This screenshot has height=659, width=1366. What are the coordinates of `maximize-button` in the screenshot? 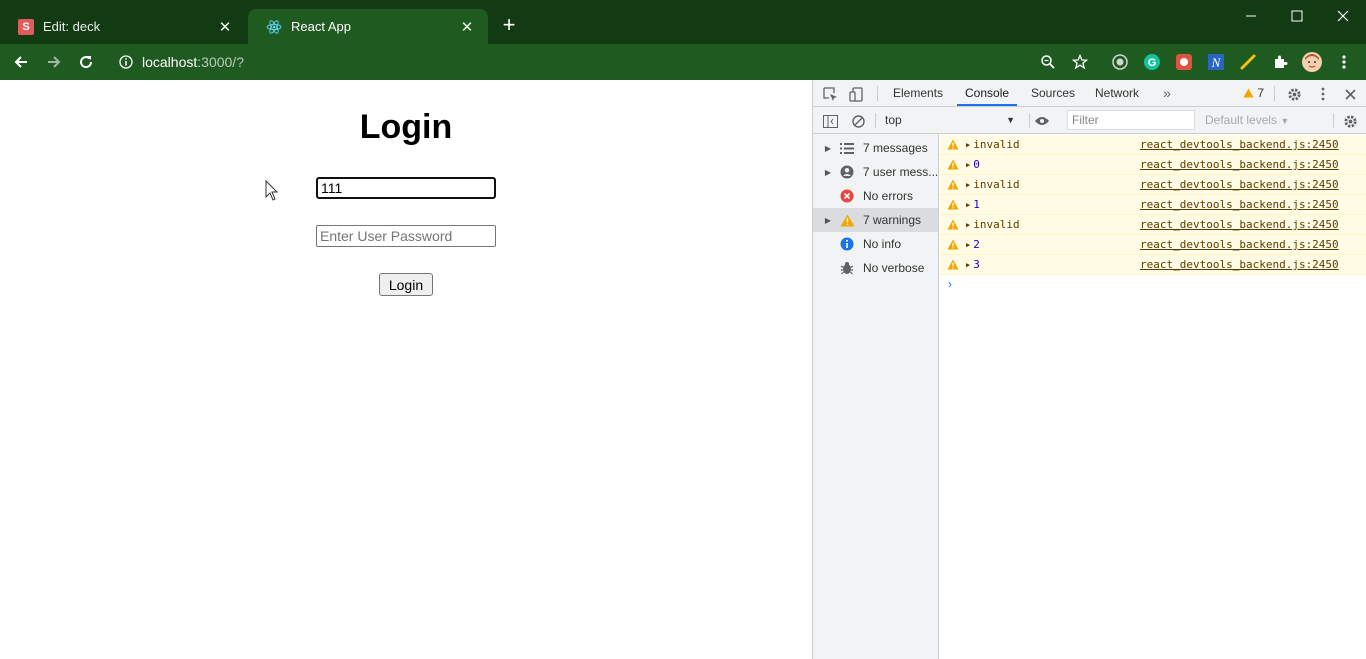 It's located at (1297, 16).